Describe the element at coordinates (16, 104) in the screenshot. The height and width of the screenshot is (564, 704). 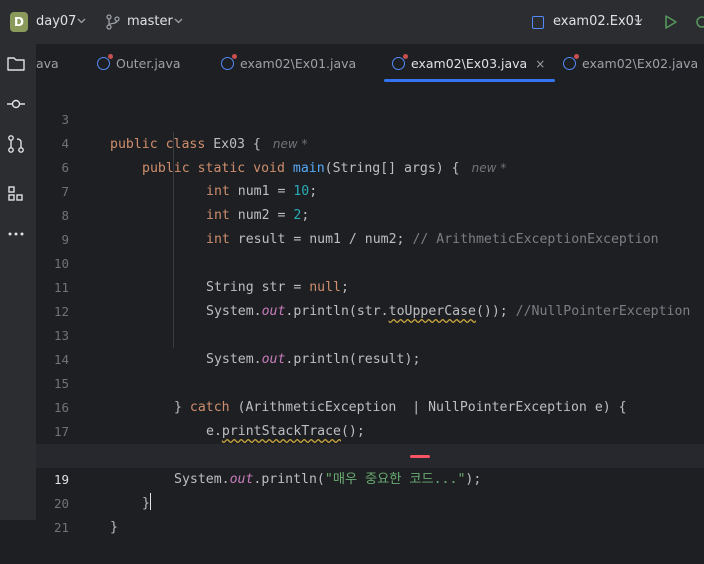
I see `commit-icon` at that location.